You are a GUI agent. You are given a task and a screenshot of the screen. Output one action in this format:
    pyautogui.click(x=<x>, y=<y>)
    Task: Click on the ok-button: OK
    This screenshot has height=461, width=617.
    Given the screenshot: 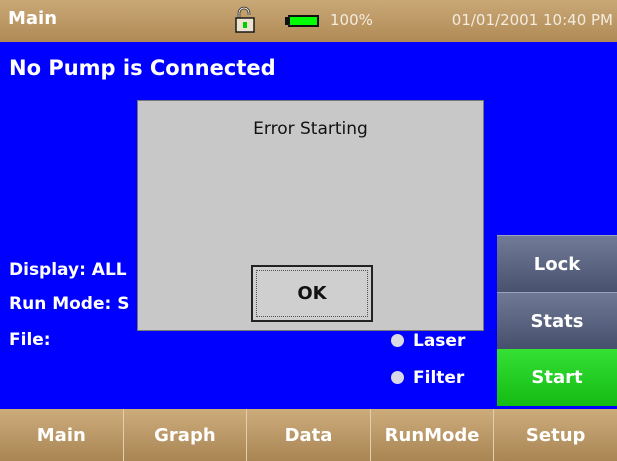 What is the action you would take?
    pyautogui.click(x=312, y=293)
    